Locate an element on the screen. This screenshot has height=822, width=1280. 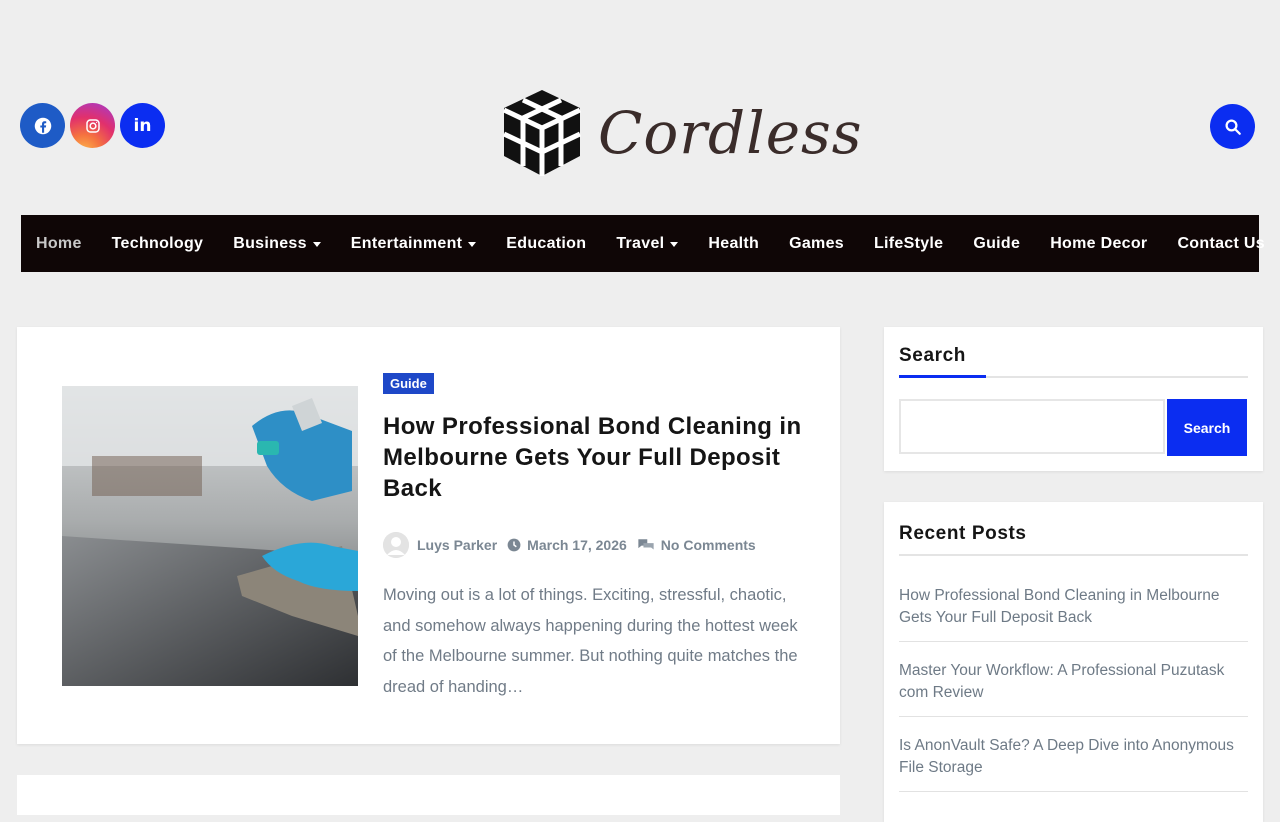
nav-item-games: Games is located at coordinates (816, 244).